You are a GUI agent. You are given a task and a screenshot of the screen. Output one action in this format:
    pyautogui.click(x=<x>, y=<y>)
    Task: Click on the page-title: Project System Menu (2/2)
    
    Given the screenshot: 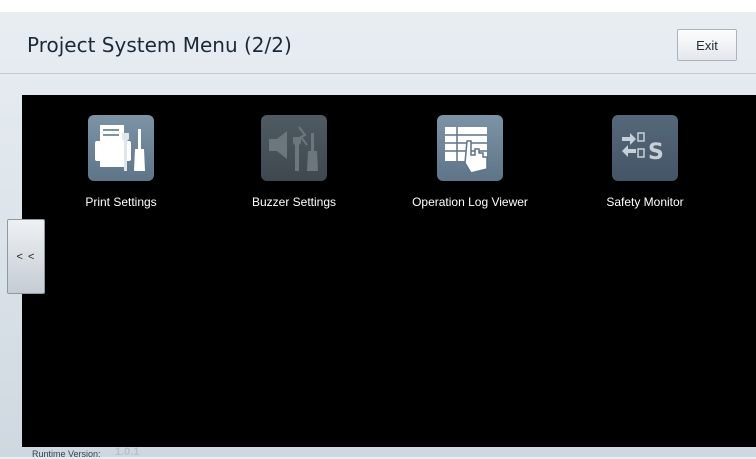 What is the action you would take?
    pyautogui.click(x=159, y=45)
    